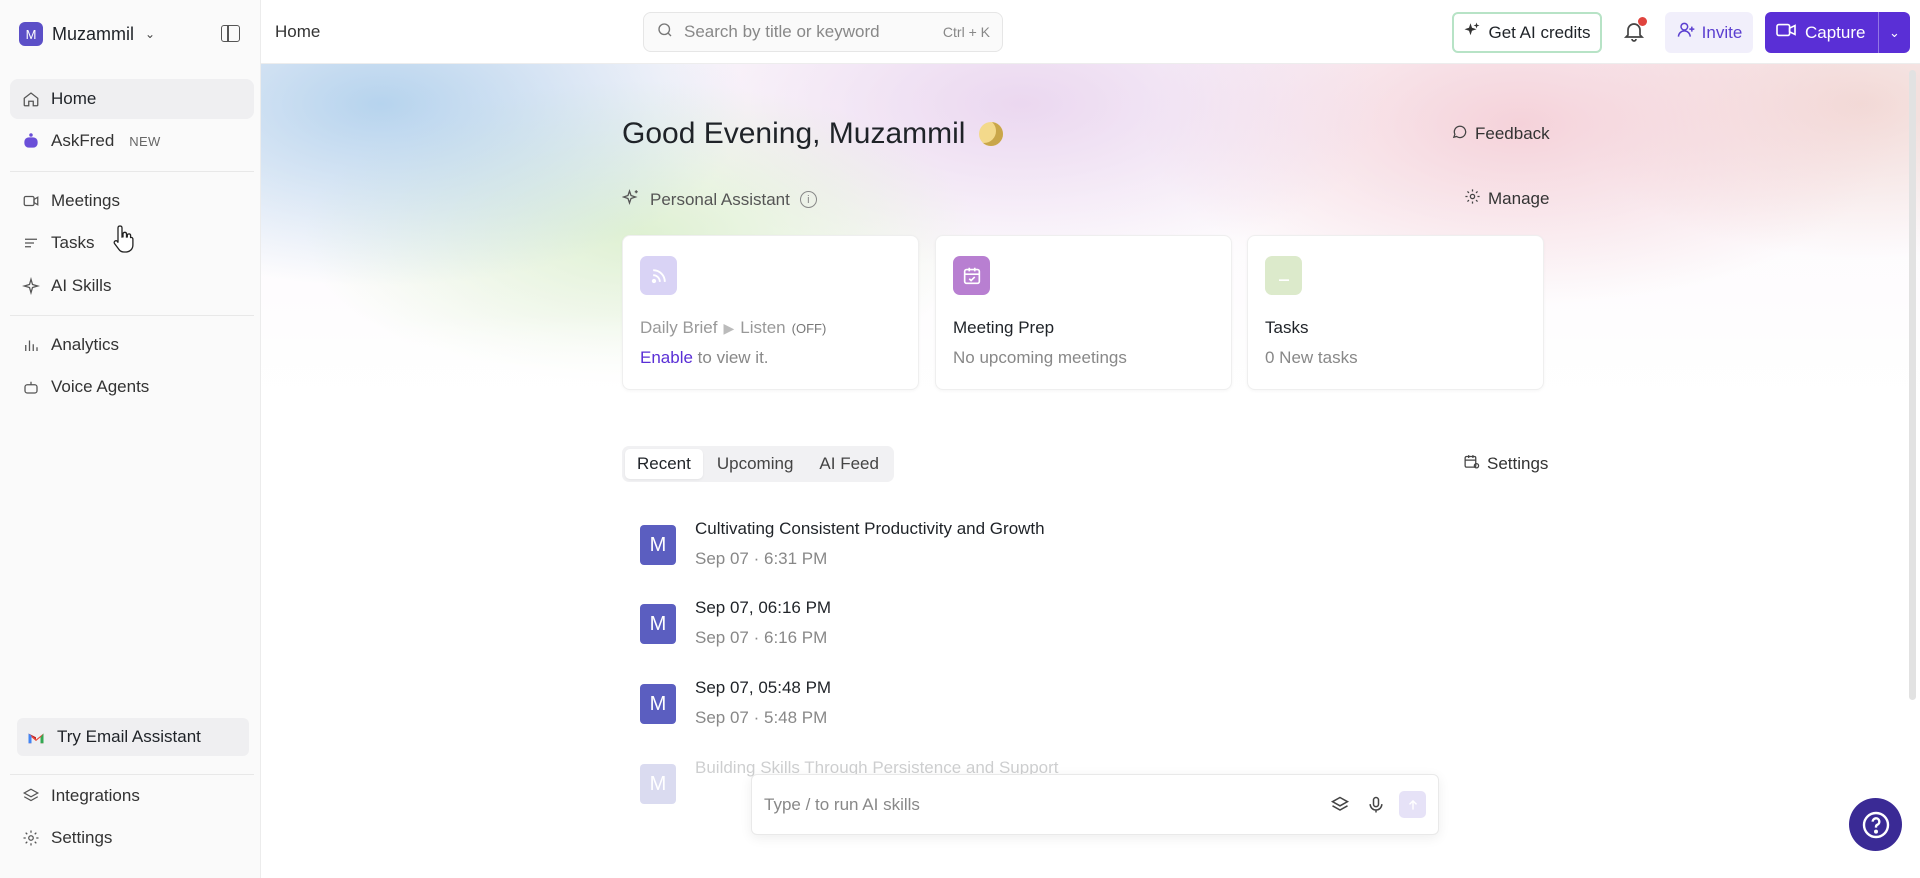 The height and width of the screenshot is (878, 1920). I want to click on tab-upcoming: Upcoming, so click(755, 464).